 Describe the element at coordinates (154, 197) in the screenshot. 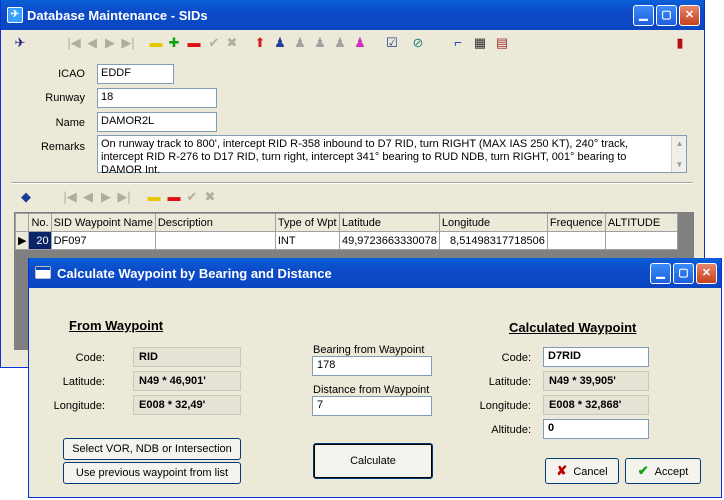

I see `grid-insert-icon: ▬` at that location.